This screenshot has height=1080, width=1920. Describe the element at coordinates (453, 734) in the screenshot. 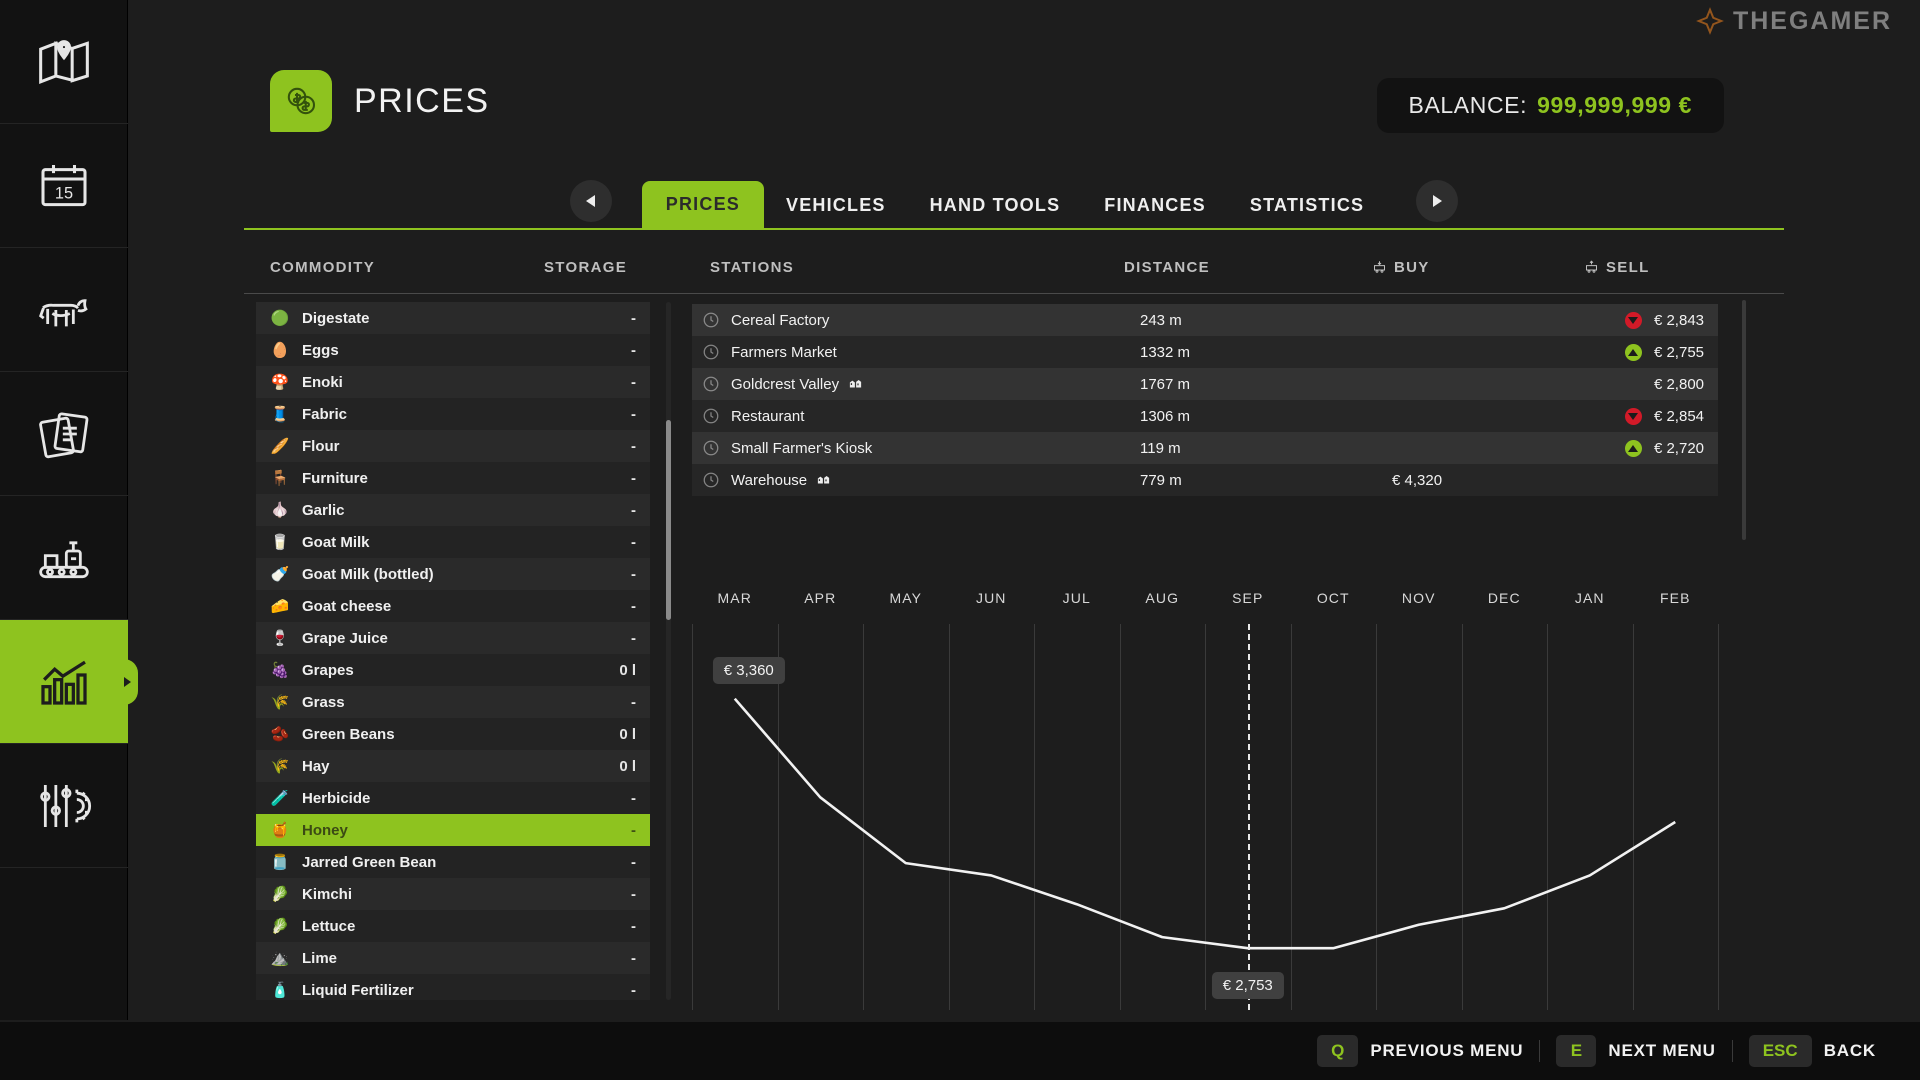

I see `commodity-row: 🫘 Green Beans 0 l` at that location.